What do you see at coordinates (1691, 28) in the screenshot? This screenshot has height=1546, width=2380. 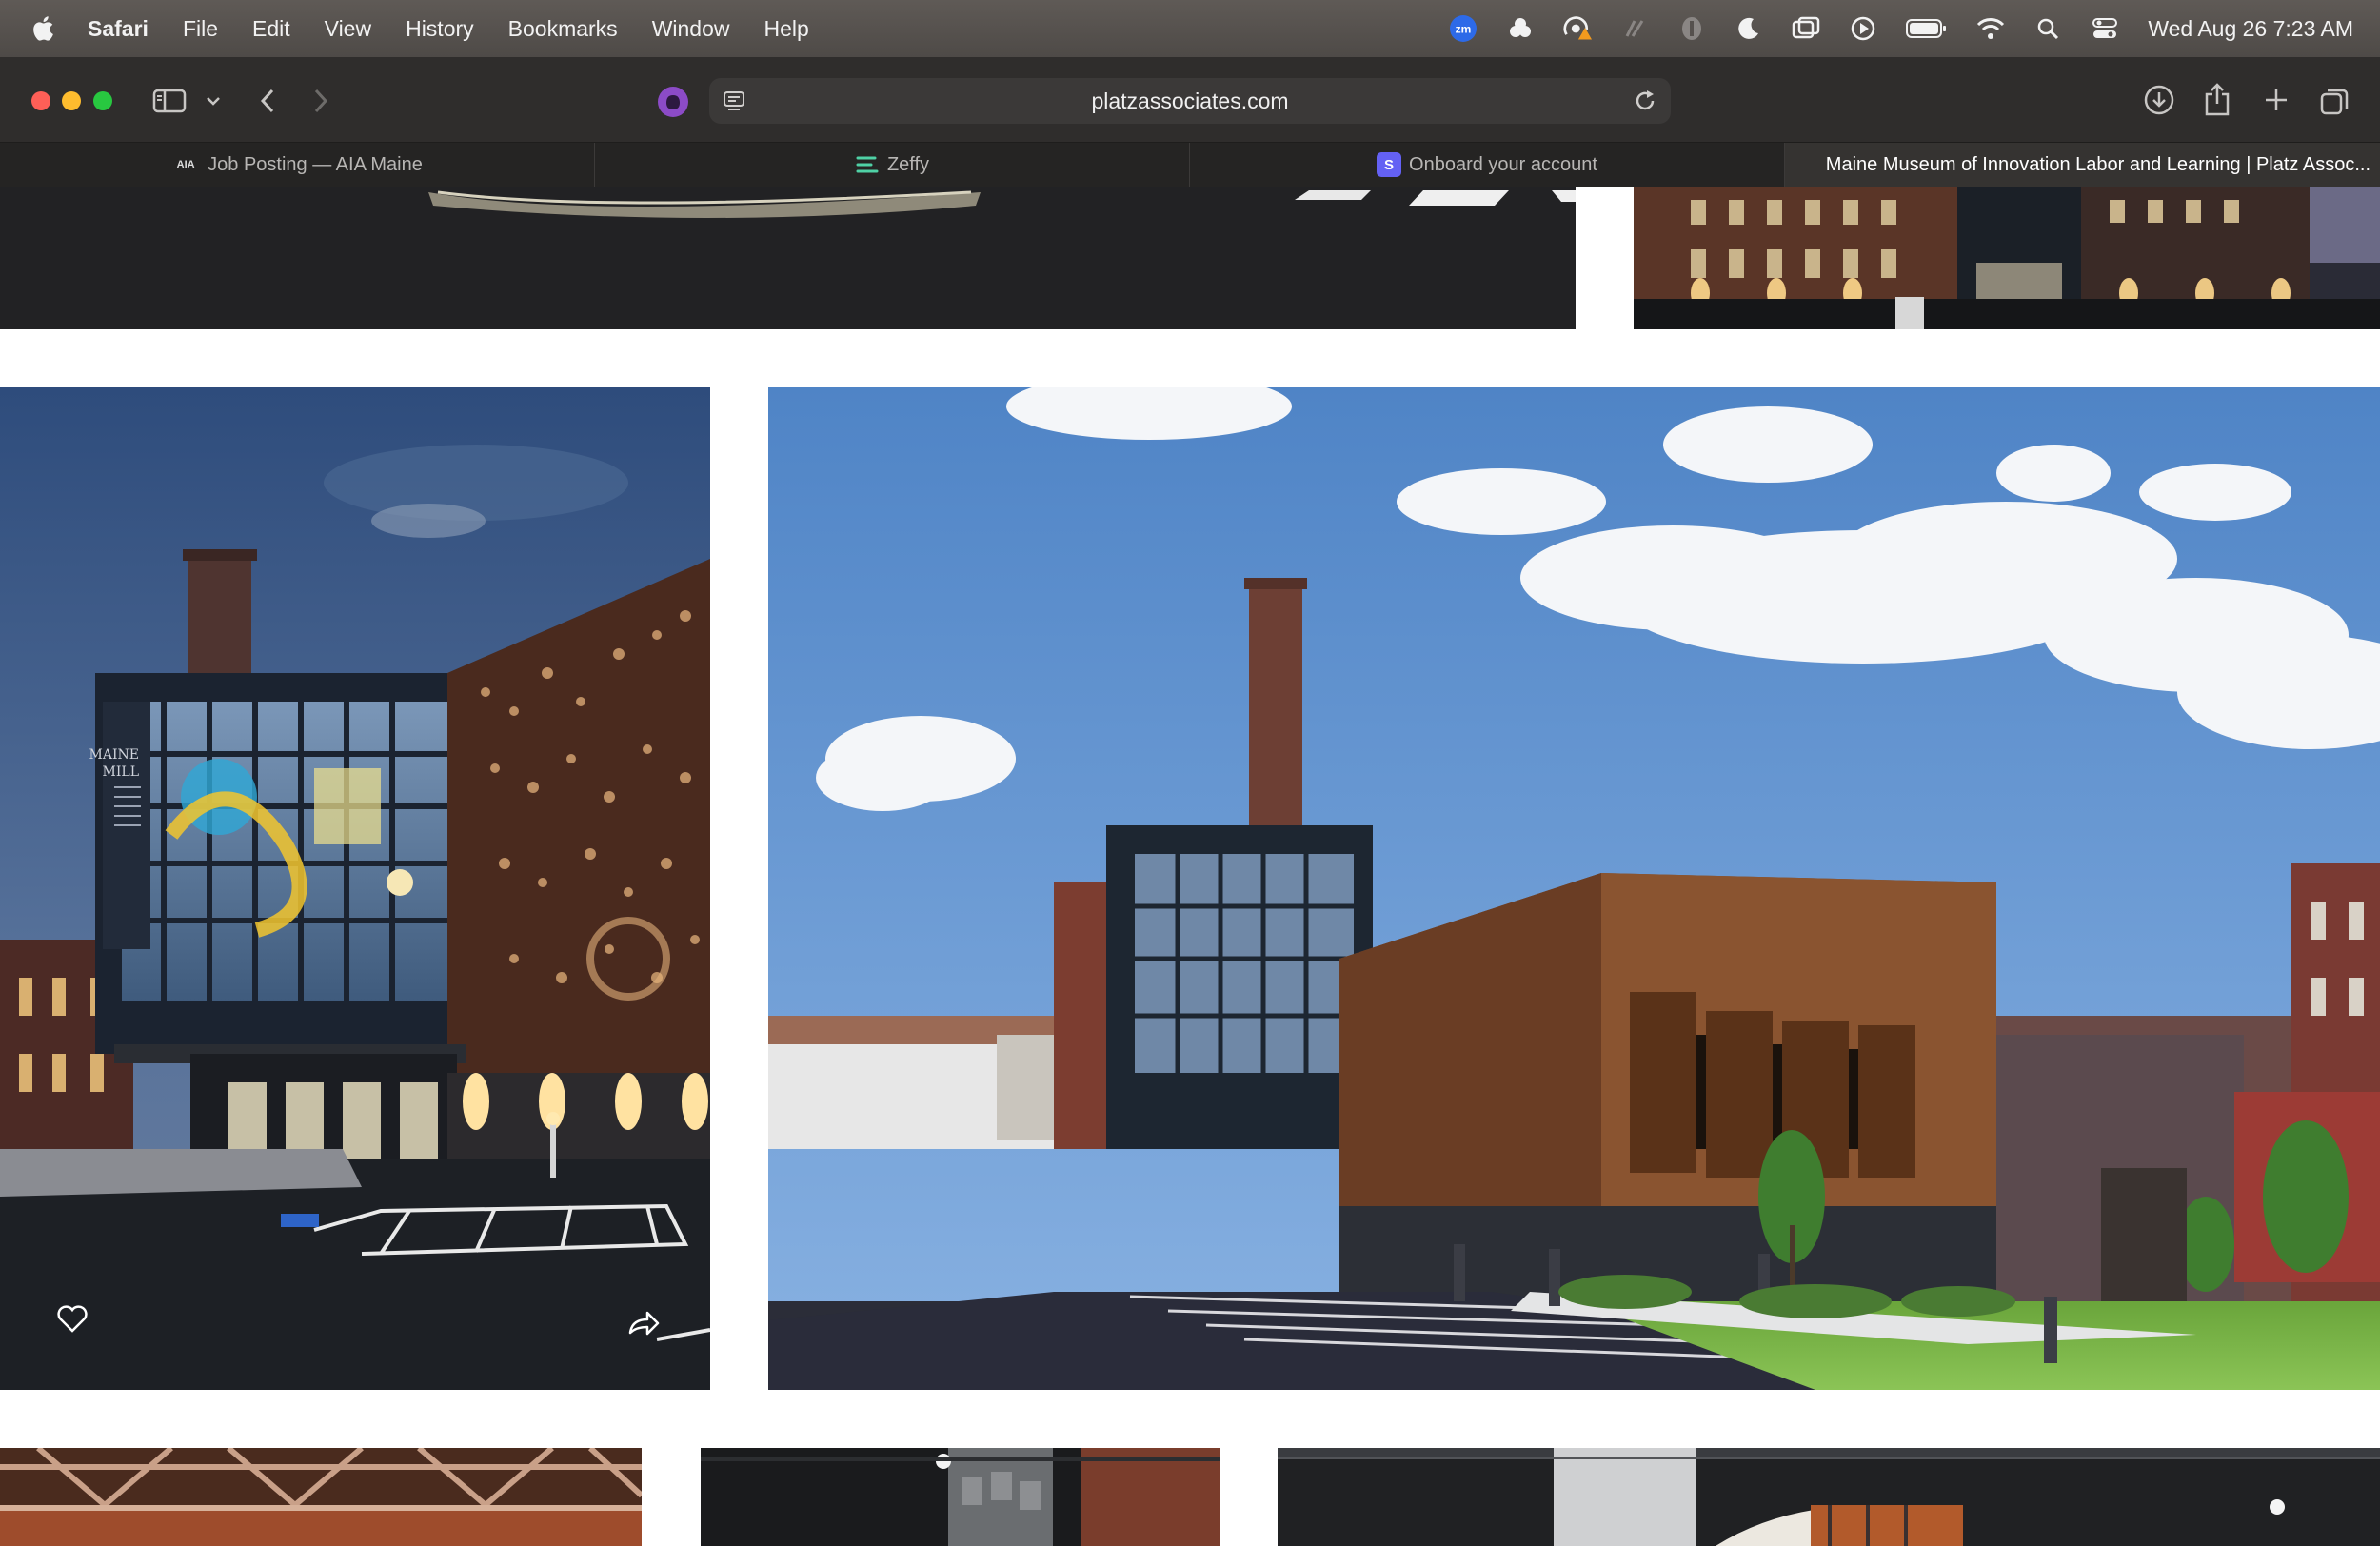 I see `vpn-shield-icon` at bounding box center [1691, 28].